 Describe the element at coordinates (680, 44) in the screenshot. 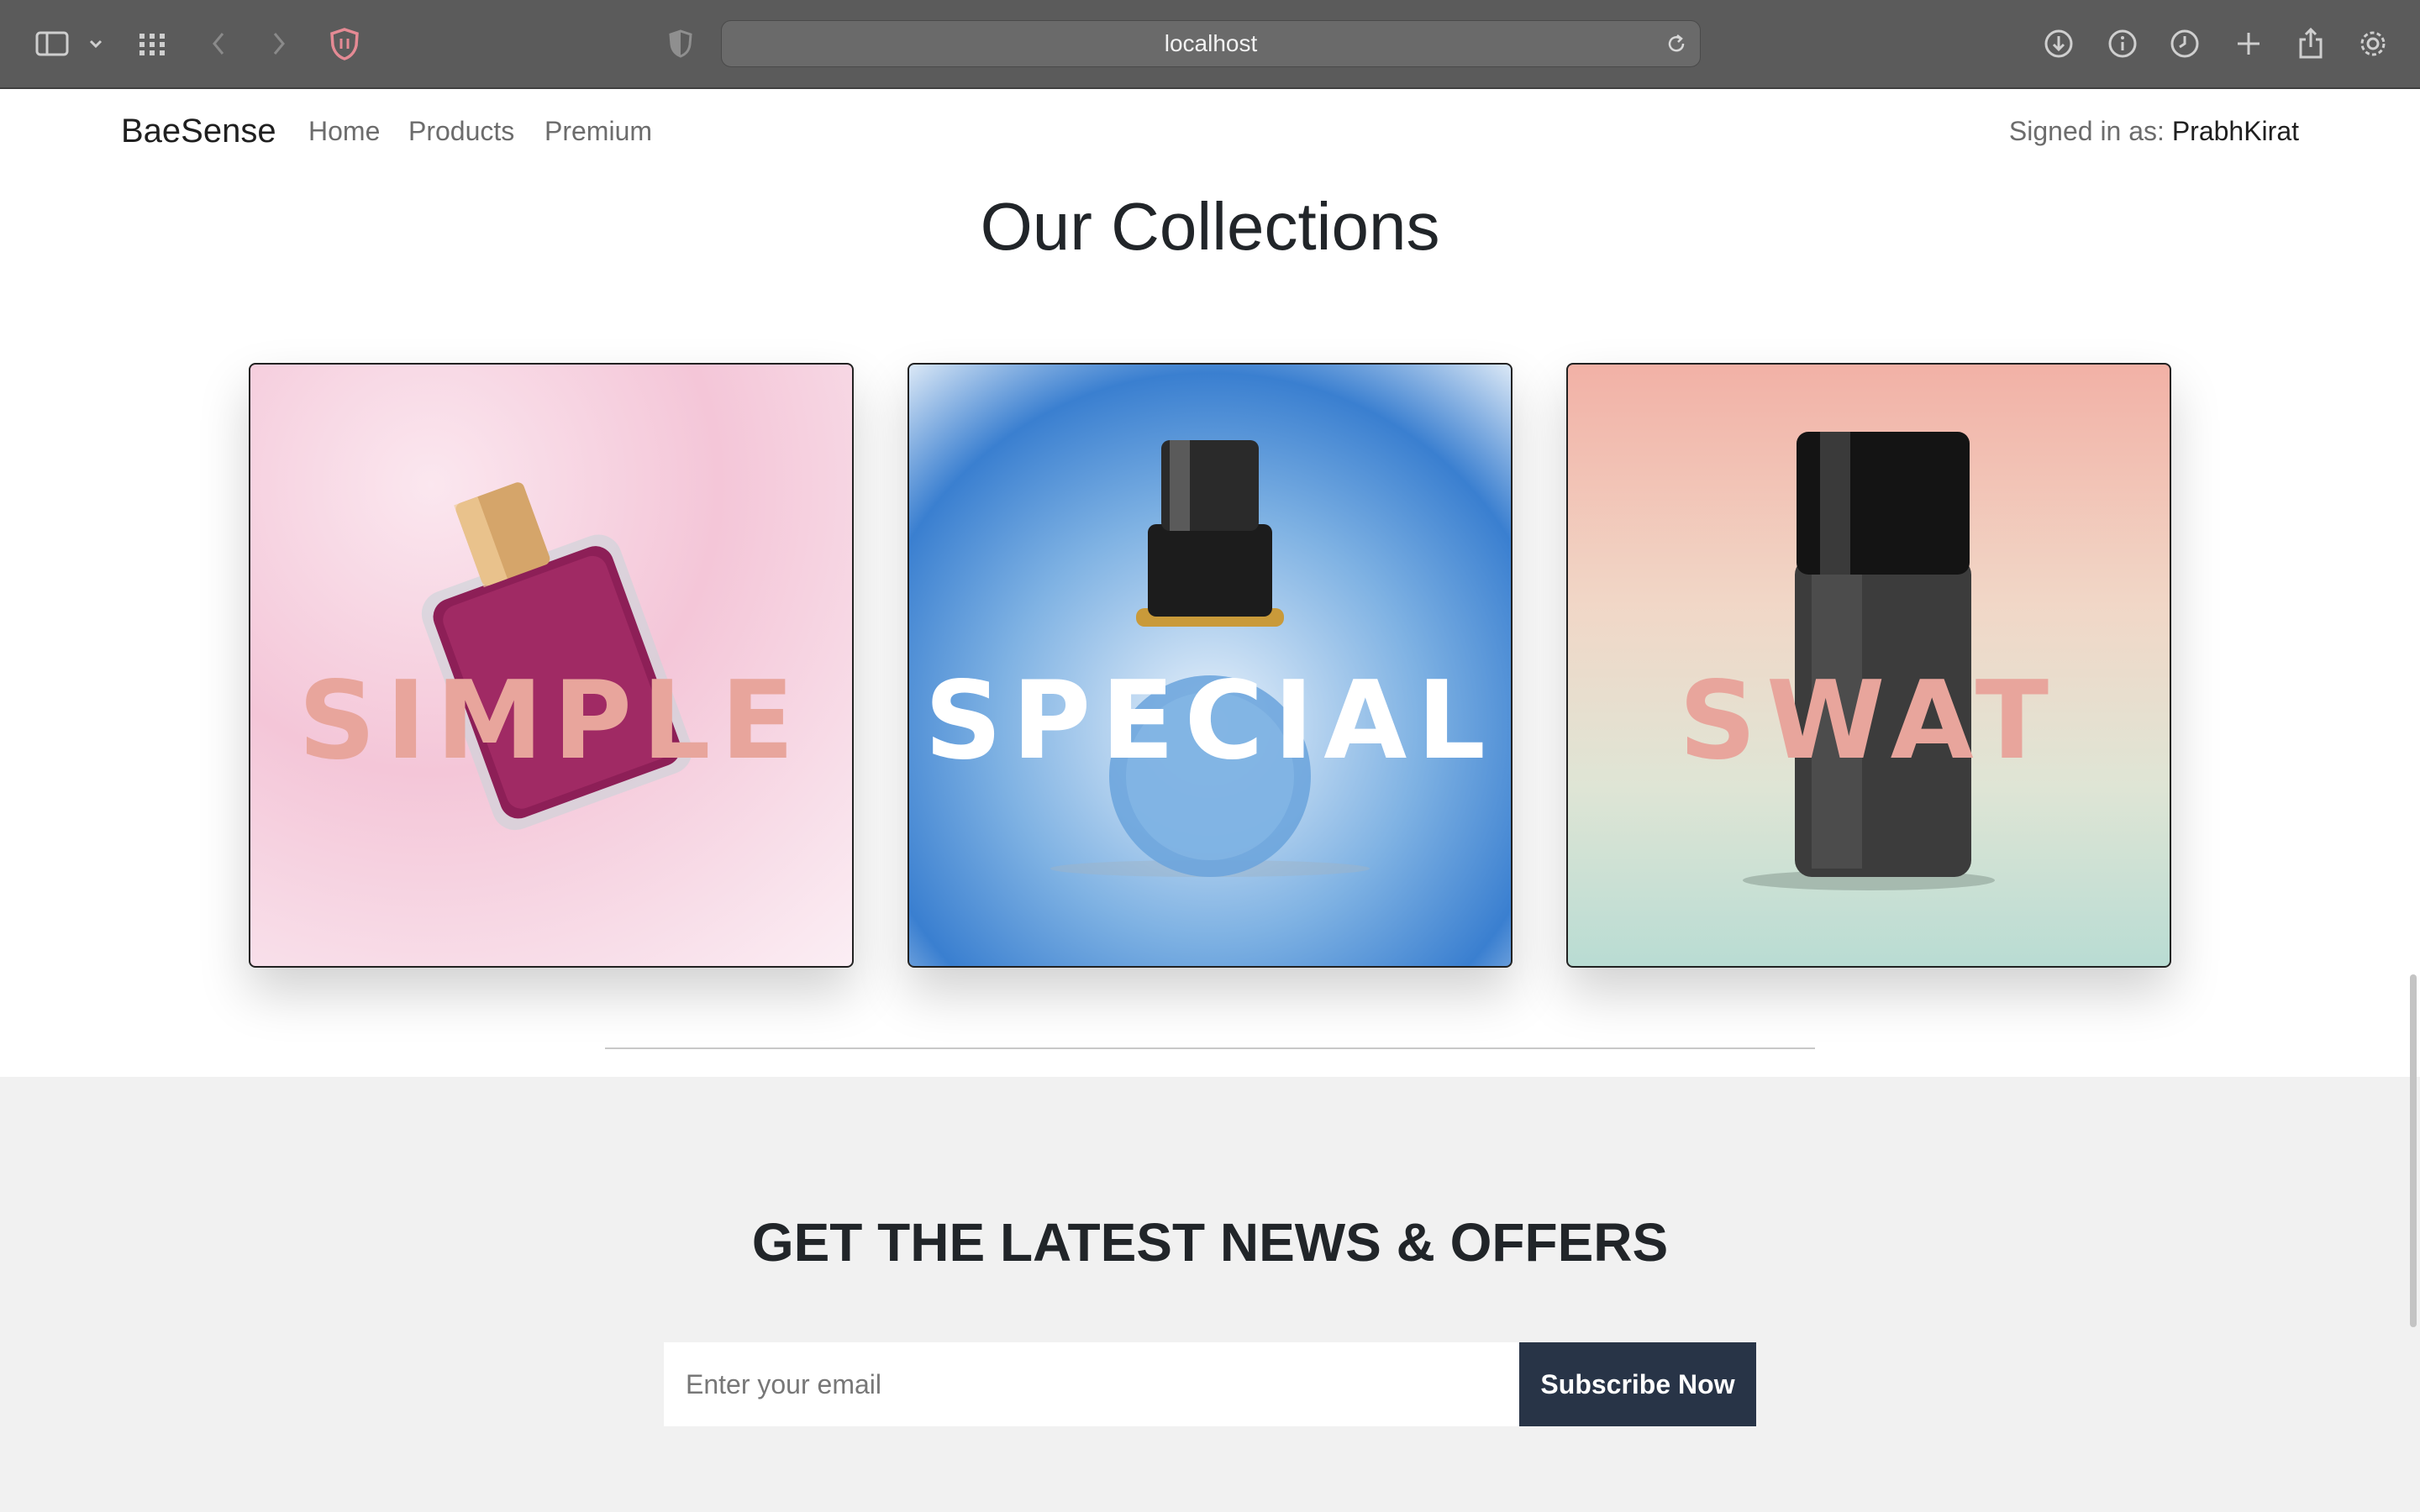

I see `reader-shield-icon` at that location.